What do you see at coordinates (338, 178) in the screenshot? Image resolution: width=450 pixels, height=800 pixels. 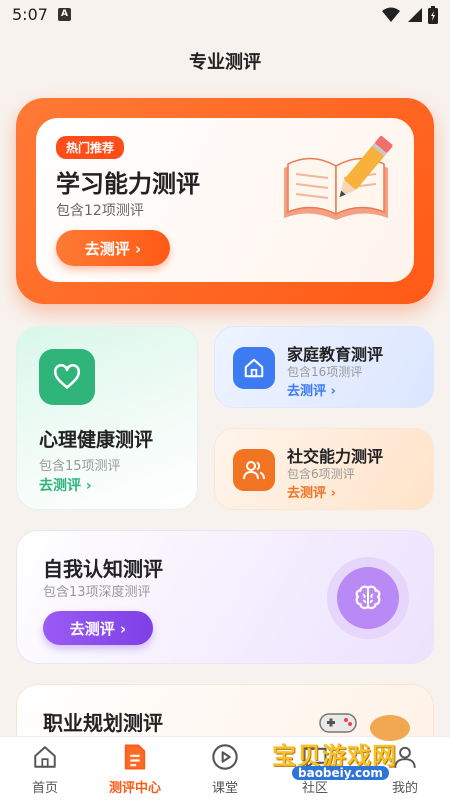 I see `book-pencil-icon` at bounding box center [338, 178].